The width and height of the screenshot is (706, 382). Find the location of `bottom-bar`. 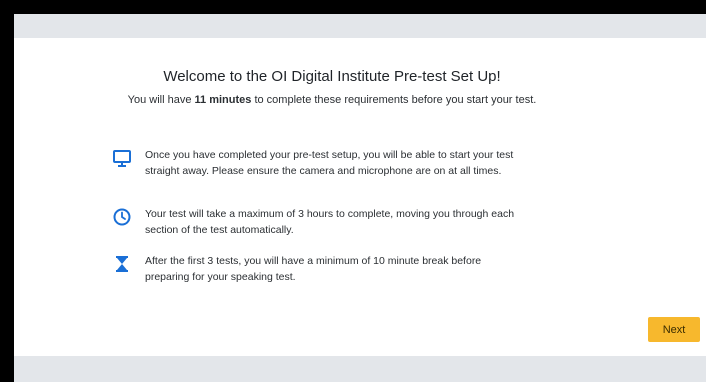

bottom-bar is located at coordinates (360, 369).